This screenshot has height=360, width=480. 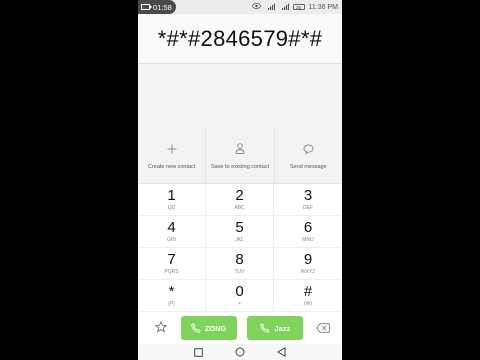 I want to click on key-digit: 3, so click(x=308, y=195).